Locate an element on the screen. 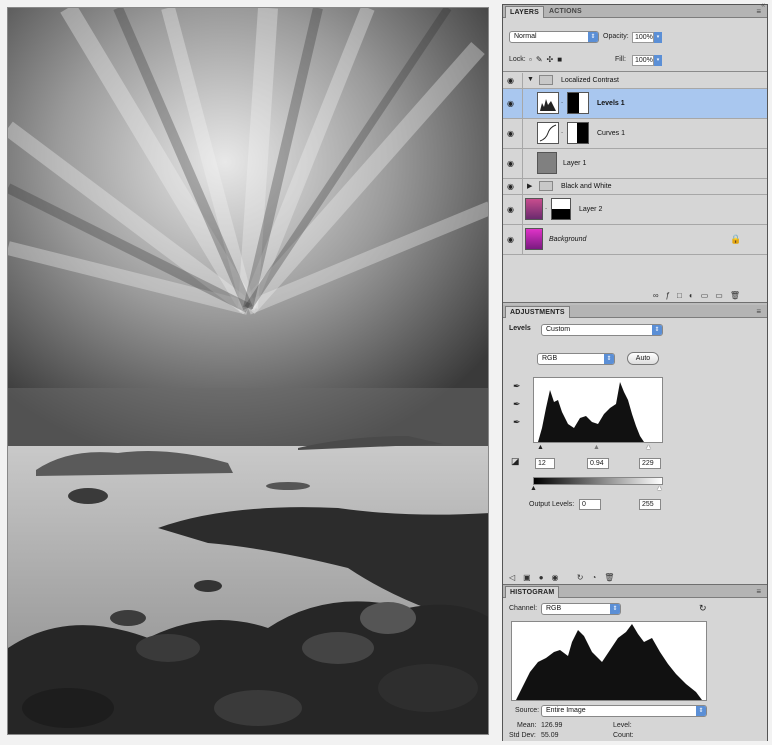 This screenshot has height=745, width=772. tab-layers: LAYERS is located at coordinates (524, 12).